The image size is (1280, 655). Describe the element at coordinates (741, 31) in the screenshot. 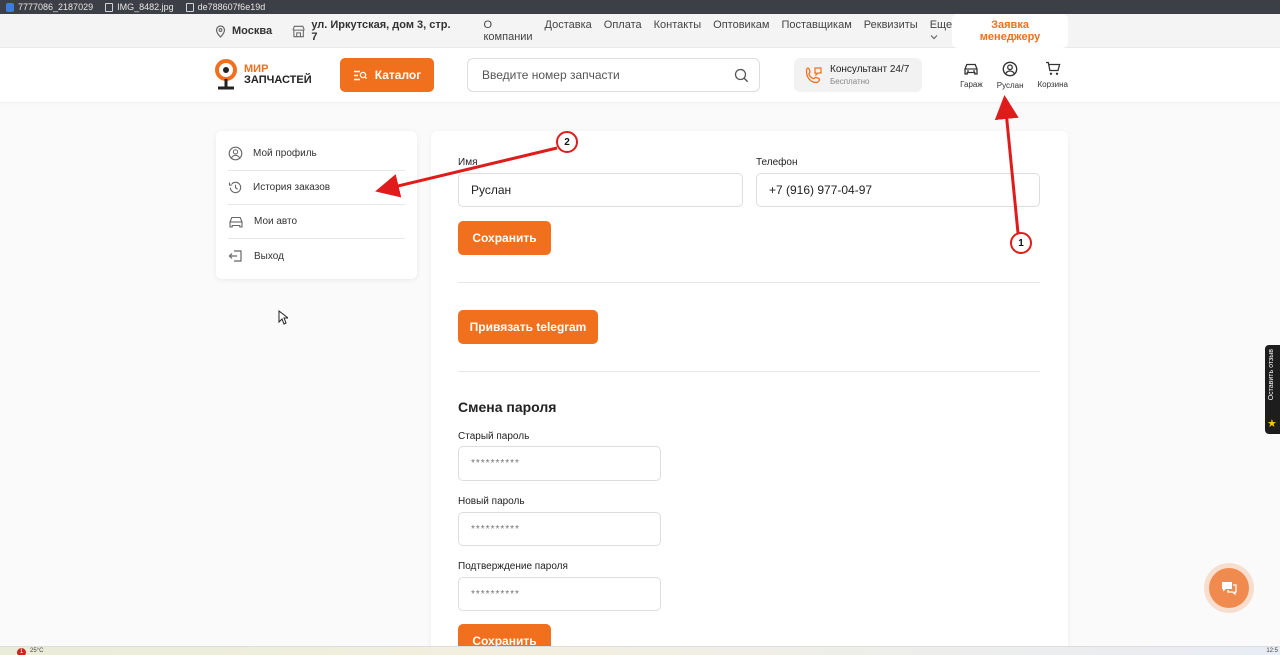

I see `nav-link-wholesale: Оптовикам` at that location.